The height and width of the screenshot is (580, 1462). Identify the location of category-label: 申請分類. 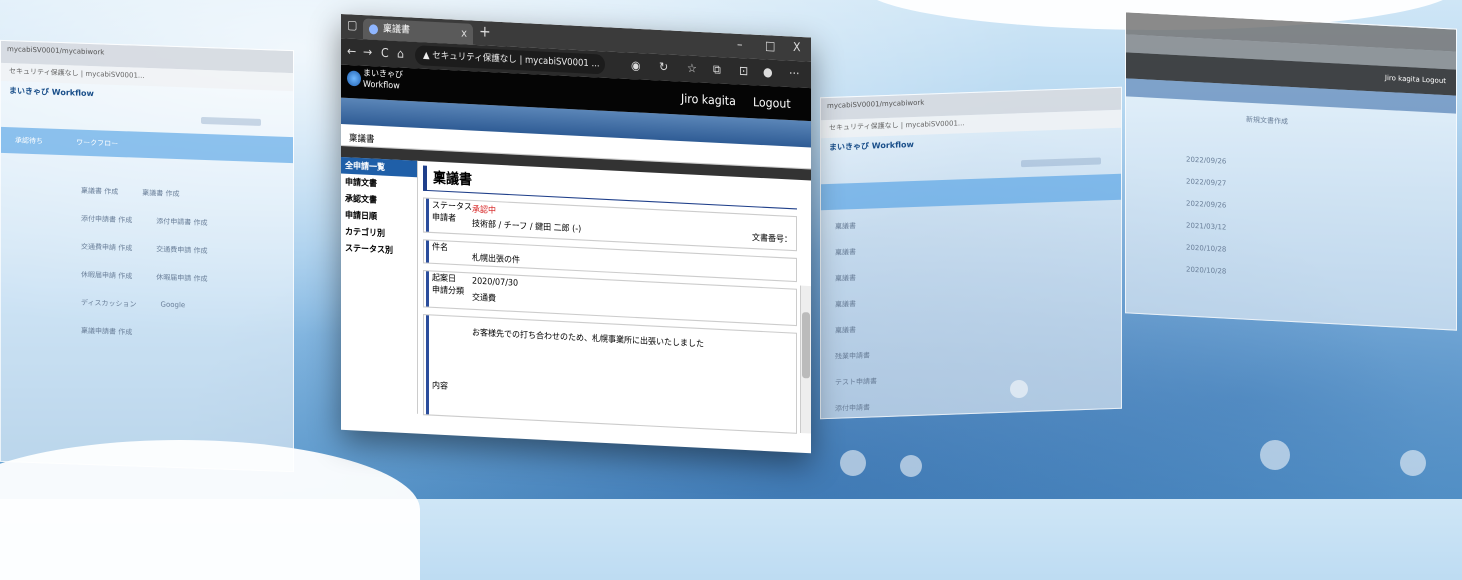
(448, 290).